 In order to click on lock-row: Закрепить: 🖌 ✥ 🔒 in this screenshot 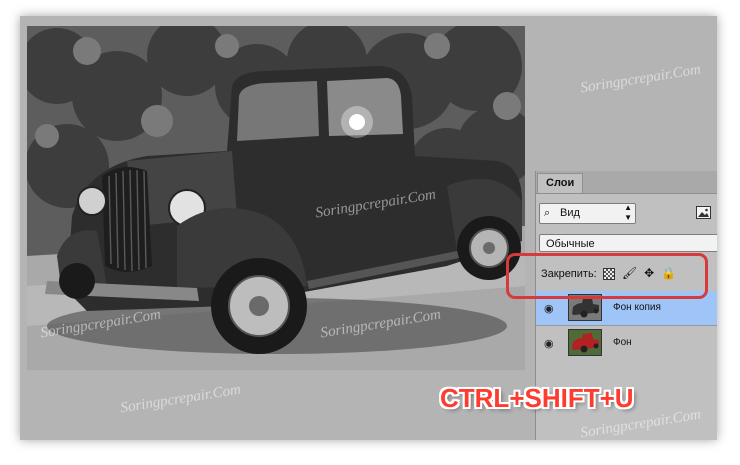, I will do `click(610, 274)`.